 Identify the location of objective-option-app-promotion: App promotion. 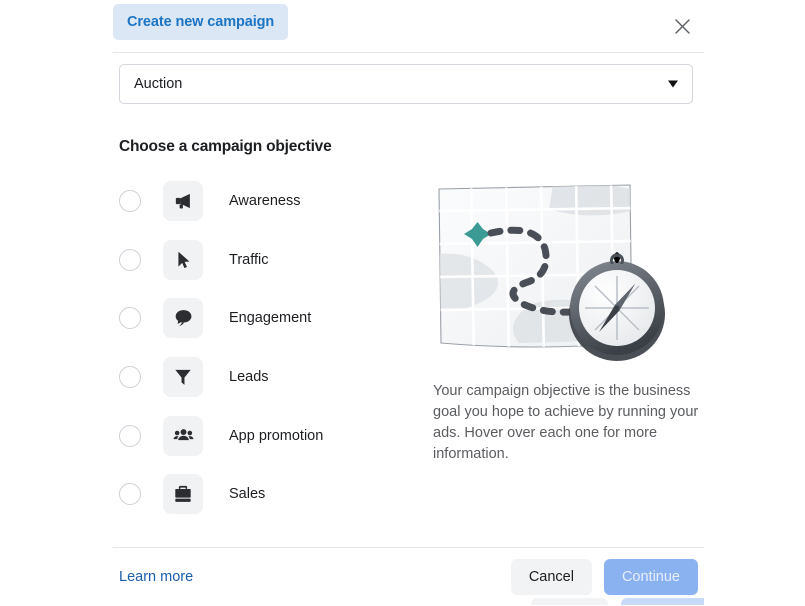
(269, 435).